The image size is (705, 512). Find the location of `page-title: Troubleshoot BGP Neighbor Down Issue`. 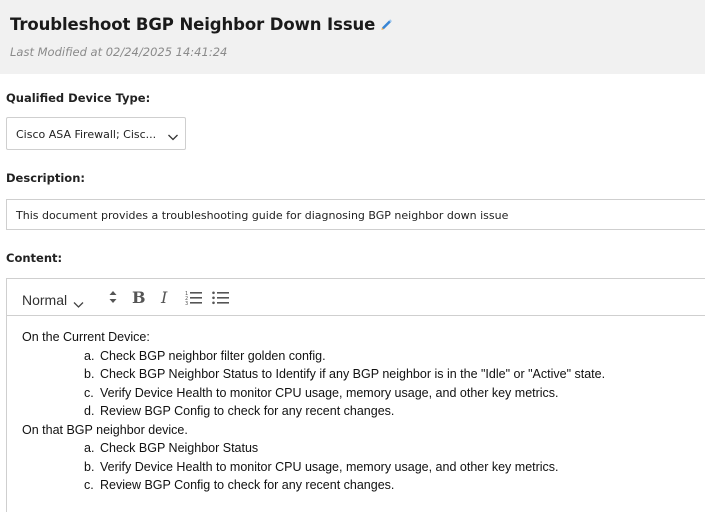

page-title: Troubleshoot BGP Neighbor Down Issue is located at coordinates (193, 24).